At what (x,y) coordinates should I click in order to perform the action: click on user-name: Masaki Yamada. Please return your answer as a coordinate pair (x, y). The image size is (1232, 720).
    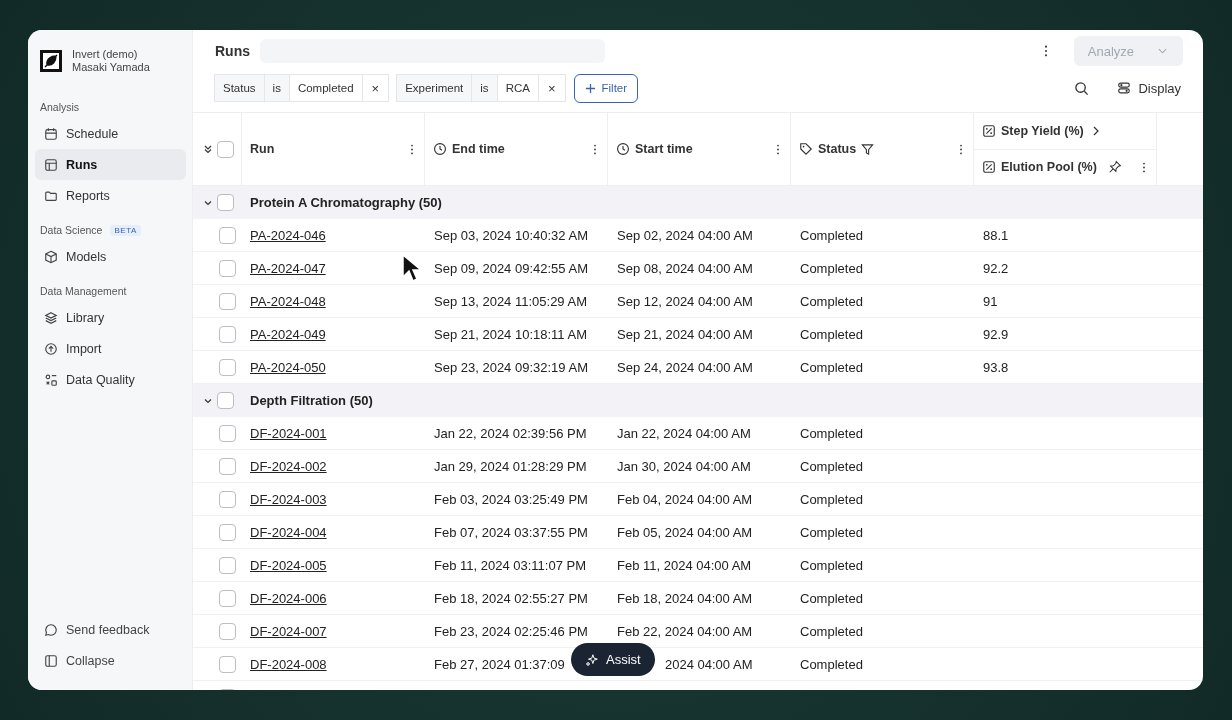
    Looking at the image, I should click on (111, 67).